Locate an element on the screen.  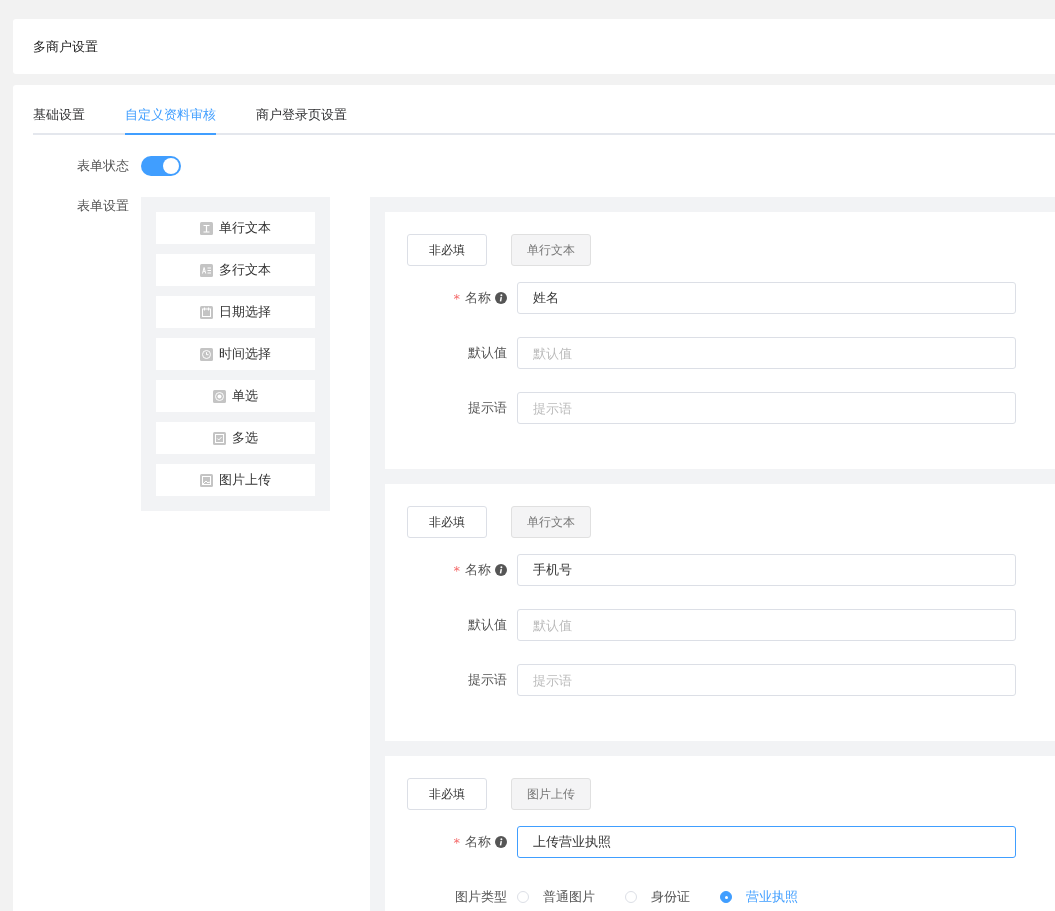
text-field: 姓名 is located at coordinates (766, 298).